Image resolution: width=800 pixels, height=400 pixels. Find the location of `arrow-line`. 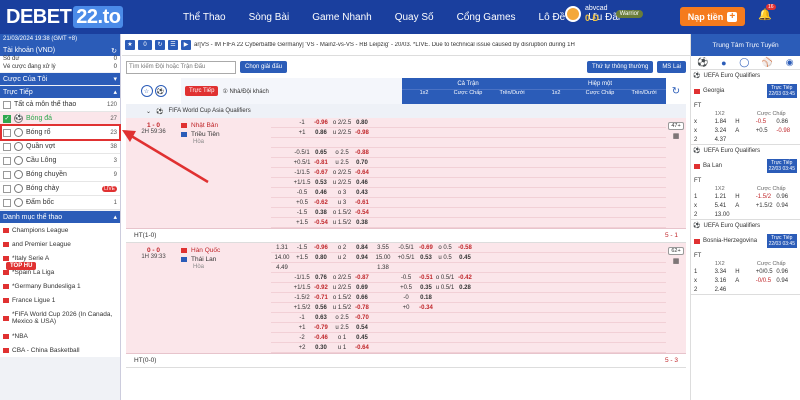

arrow-line is located at coordinates (168, 158).